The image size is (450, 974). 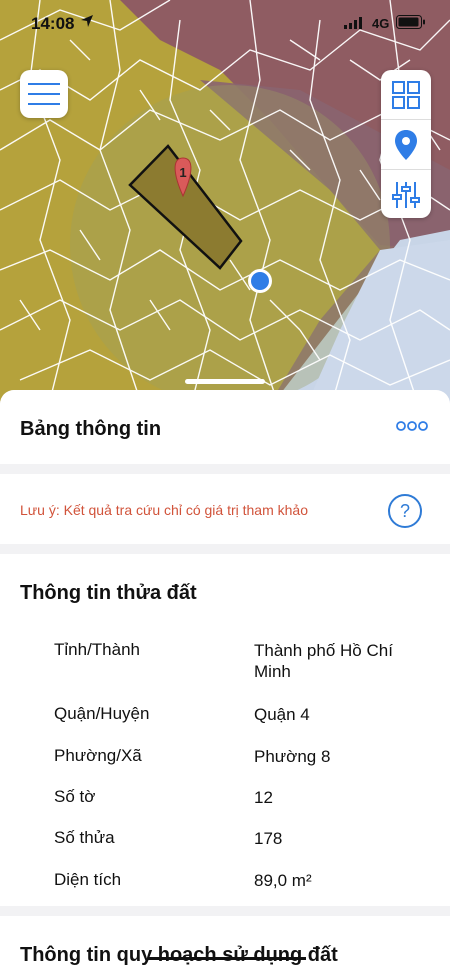 I want to click on row-label: Tỉnh/Thành, so click(x=97, y=649).